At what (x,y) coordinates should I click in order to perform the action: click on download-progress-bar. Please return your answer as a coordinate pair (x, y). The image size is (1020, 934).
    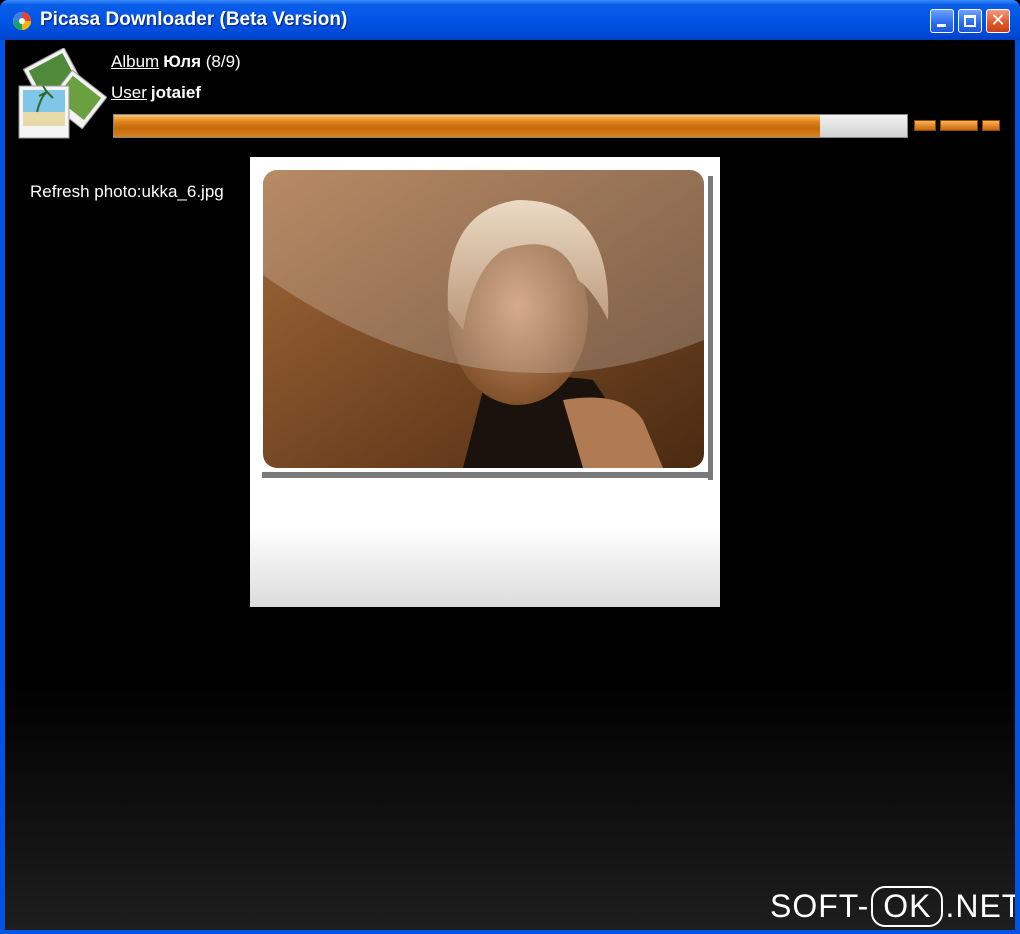
    Looking at the image, I should click on (510, 126).